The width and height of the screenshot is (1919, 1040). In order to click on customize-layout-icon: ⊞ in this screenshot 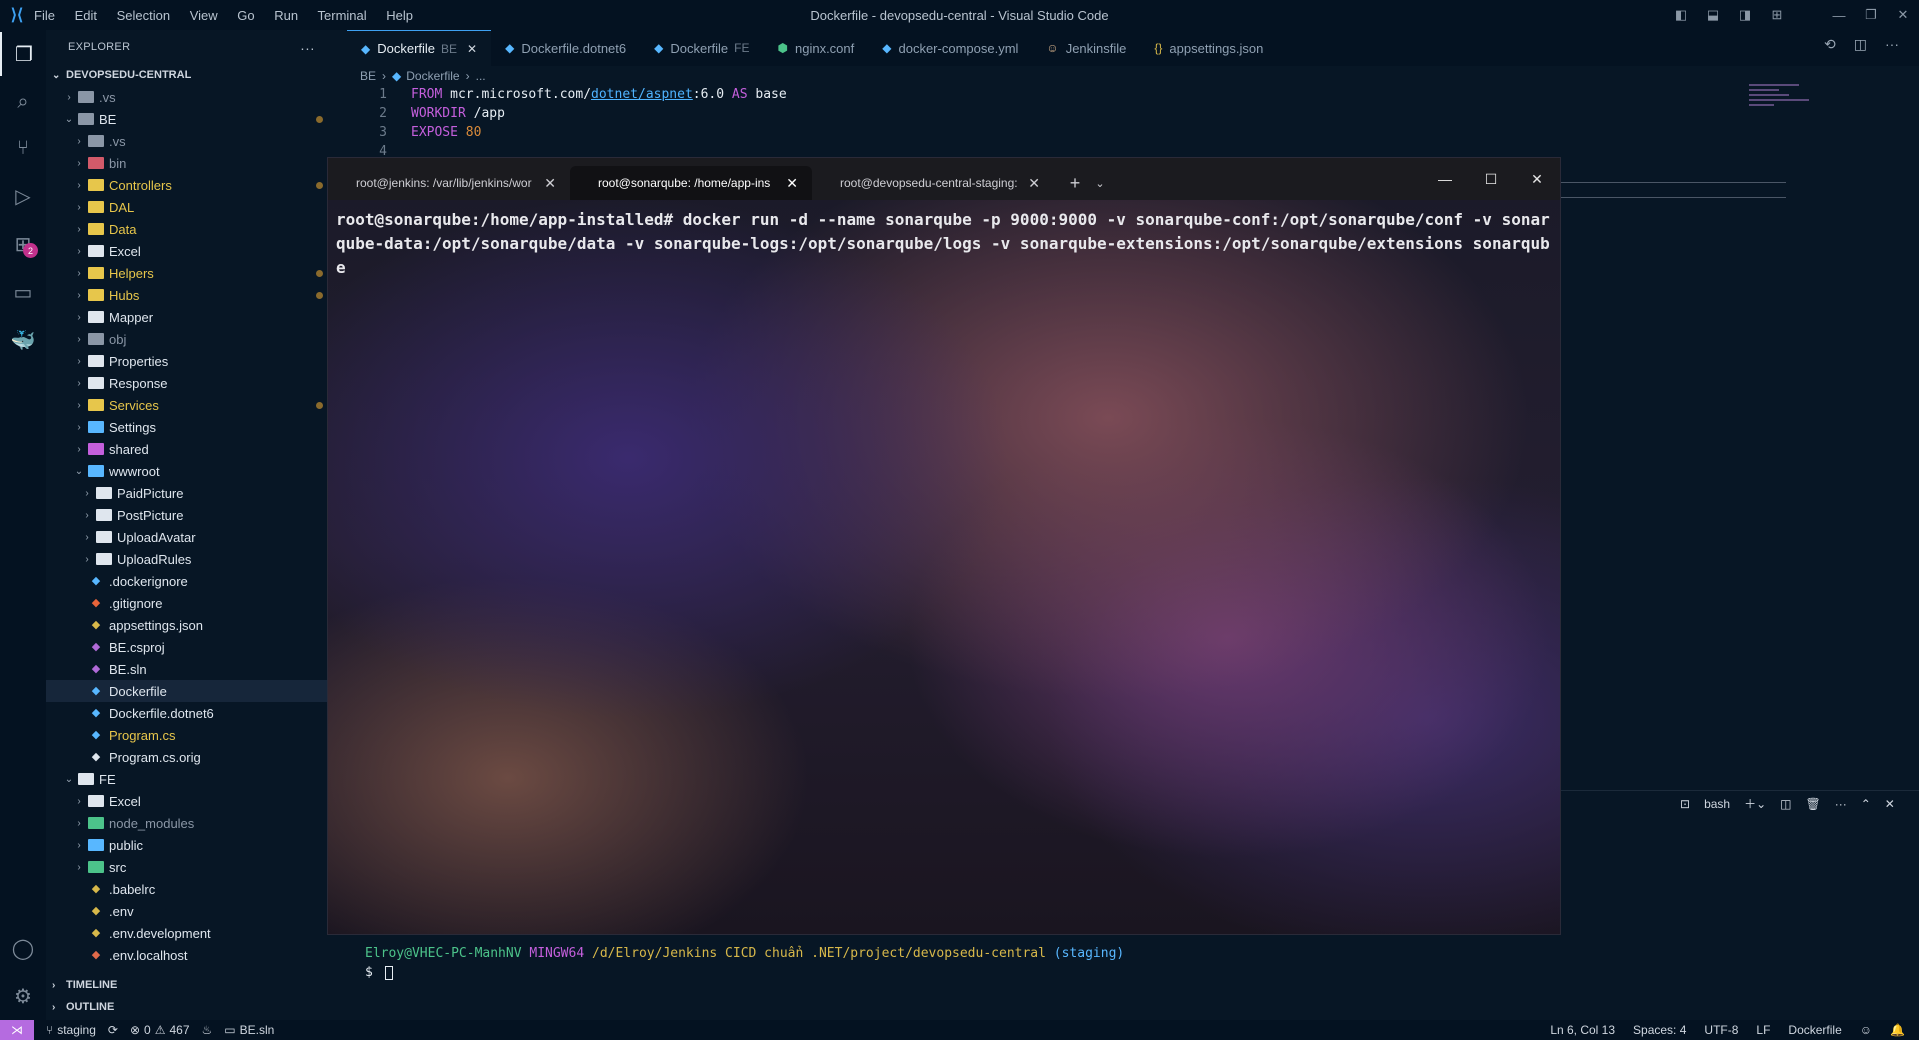, I will do `click(1777, 15)`.